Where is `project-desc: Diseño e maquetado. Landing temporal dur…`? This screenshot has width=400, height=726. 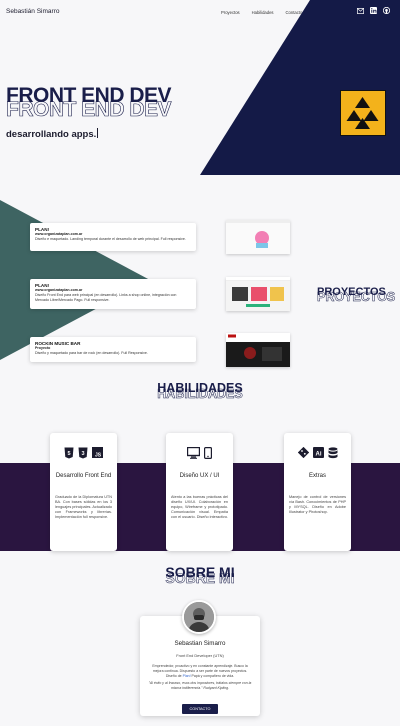 project-desc: Diseño e maquetado. Landing temporal dur… is located at coordinates (110, 239).